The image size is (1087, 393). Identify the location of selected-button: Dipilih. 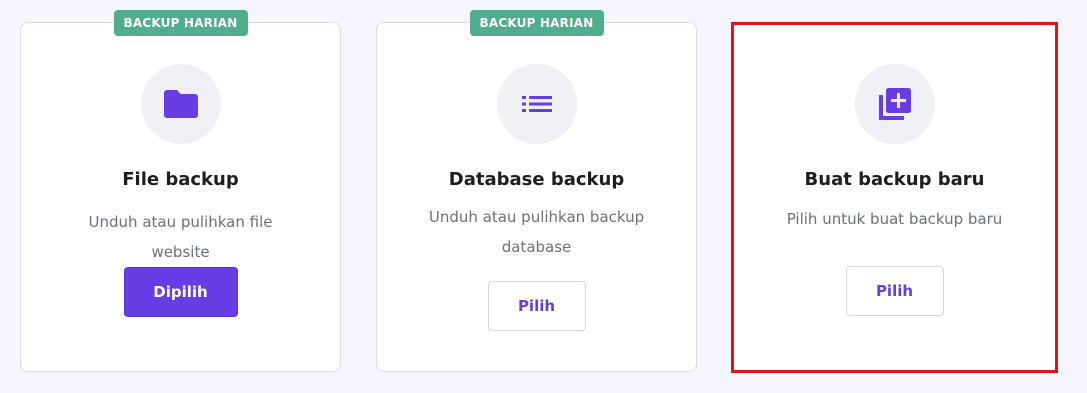
(180, 292).